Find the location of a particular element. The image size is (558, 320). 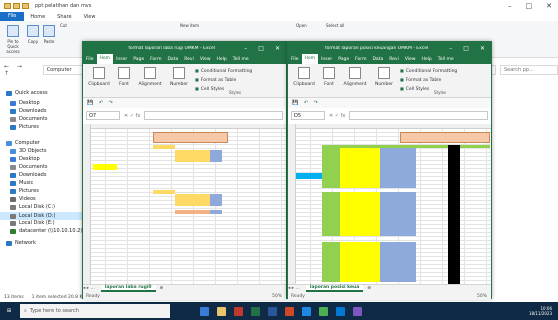

excel-quick-access-toolbar: 💾 ↶ ↷ is located at coordinates (389, 103).